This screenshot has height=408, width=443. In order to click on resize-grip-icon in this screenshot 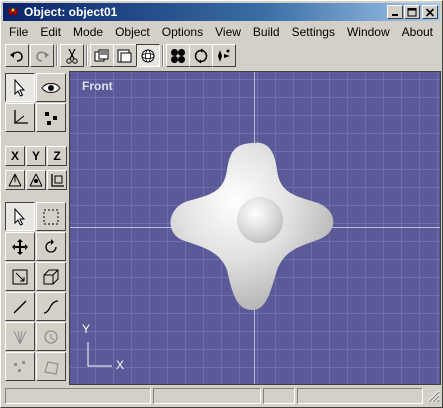, I will do `click(433, 396)`.